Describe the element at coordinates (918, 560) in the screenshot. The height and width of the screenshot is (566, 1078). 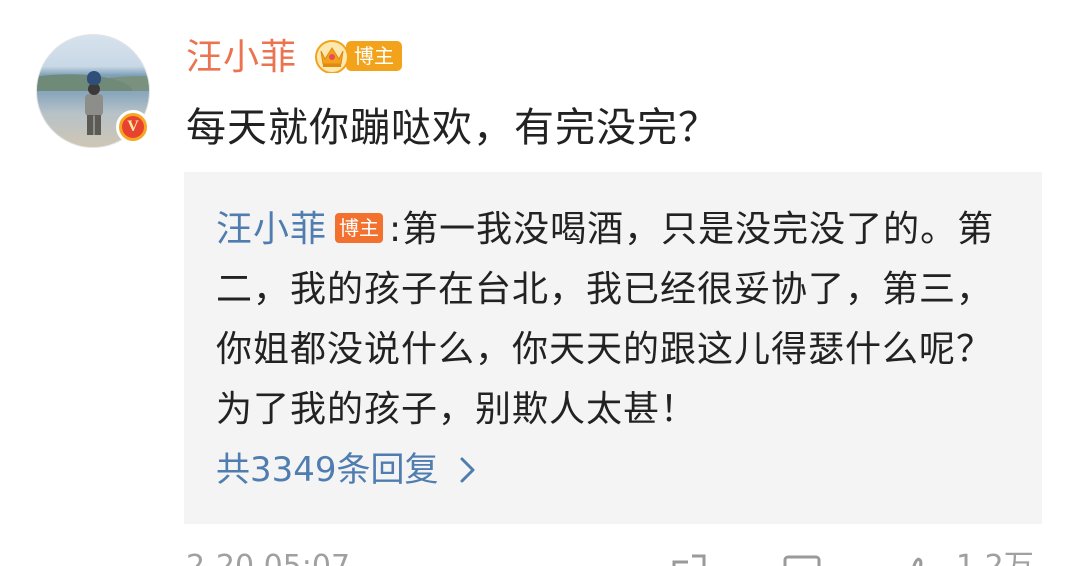
I see `like-icon` at that location.